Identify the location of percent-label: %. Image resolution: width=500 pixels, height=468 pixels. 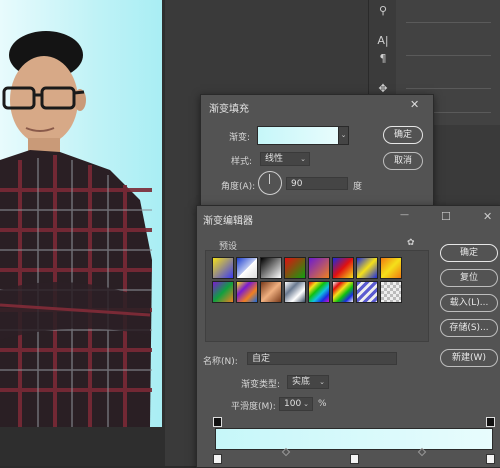
(322, 404).